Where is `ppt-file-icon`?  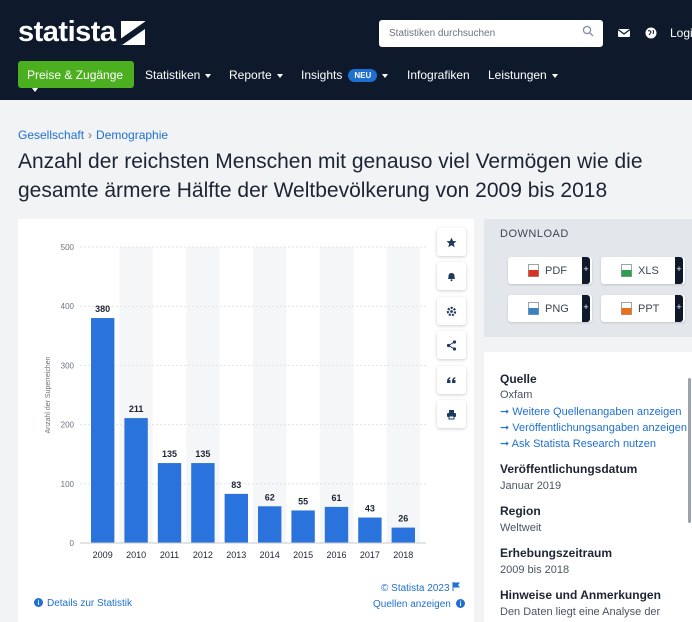
ppt-file-icon is located at coordinates (626, 308).